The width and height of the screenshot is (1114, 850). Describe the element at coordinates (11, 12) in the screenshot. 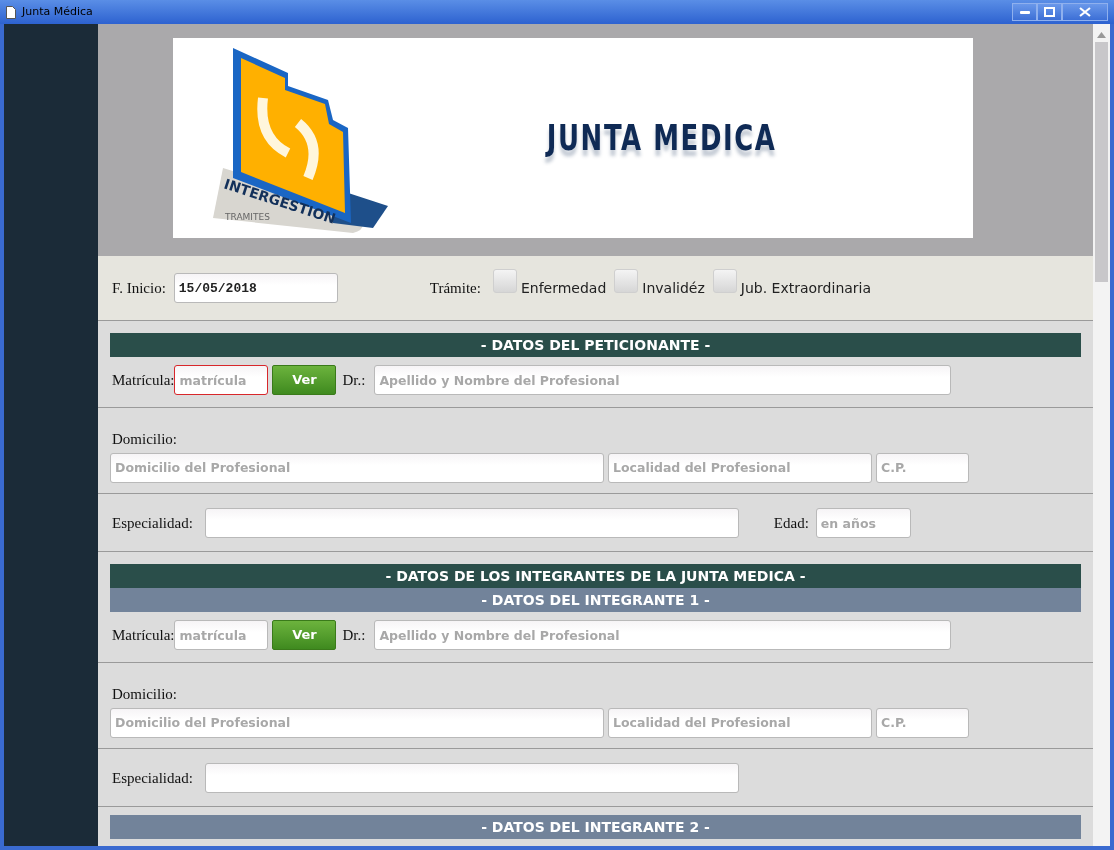

I see `document-icon` at that location.